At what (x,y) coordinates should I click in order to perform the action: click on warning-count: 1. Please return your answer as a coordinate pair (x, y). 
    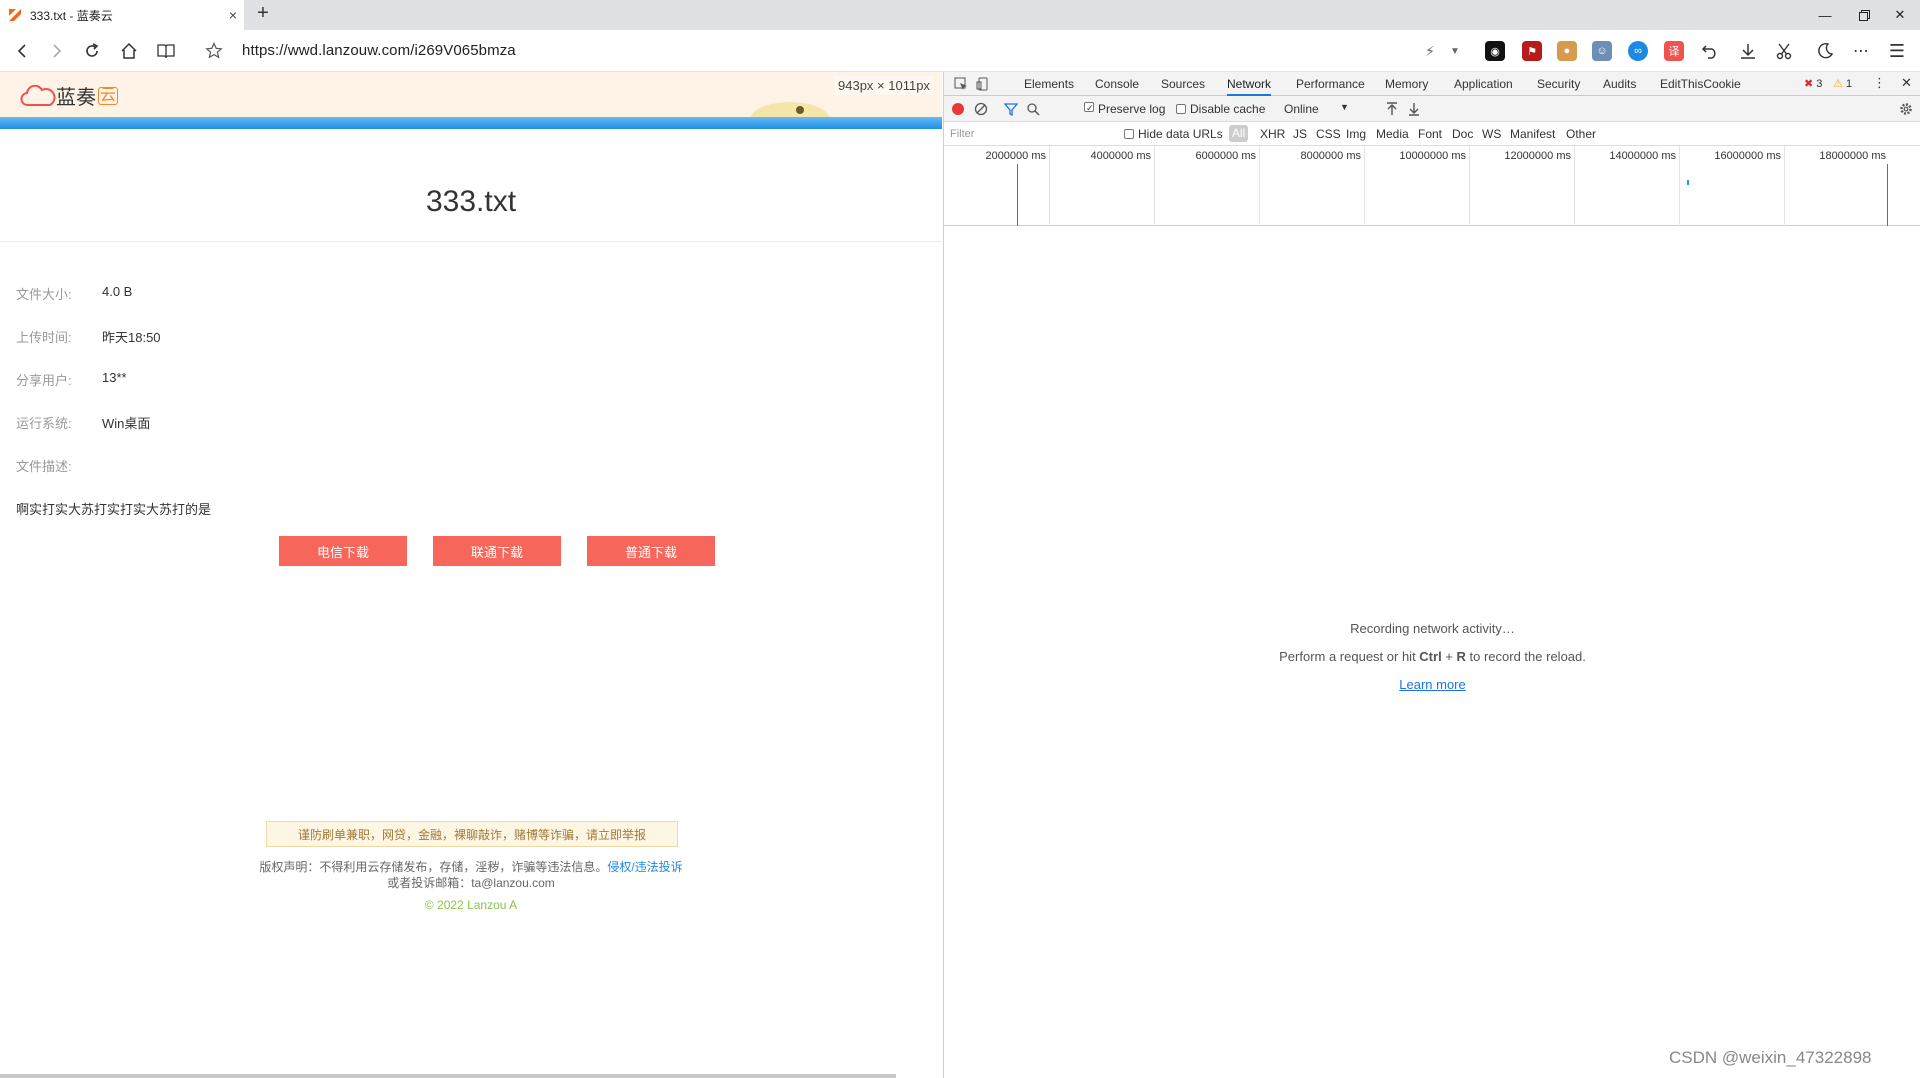
    Looking at the image, I should click on (1849, 84).